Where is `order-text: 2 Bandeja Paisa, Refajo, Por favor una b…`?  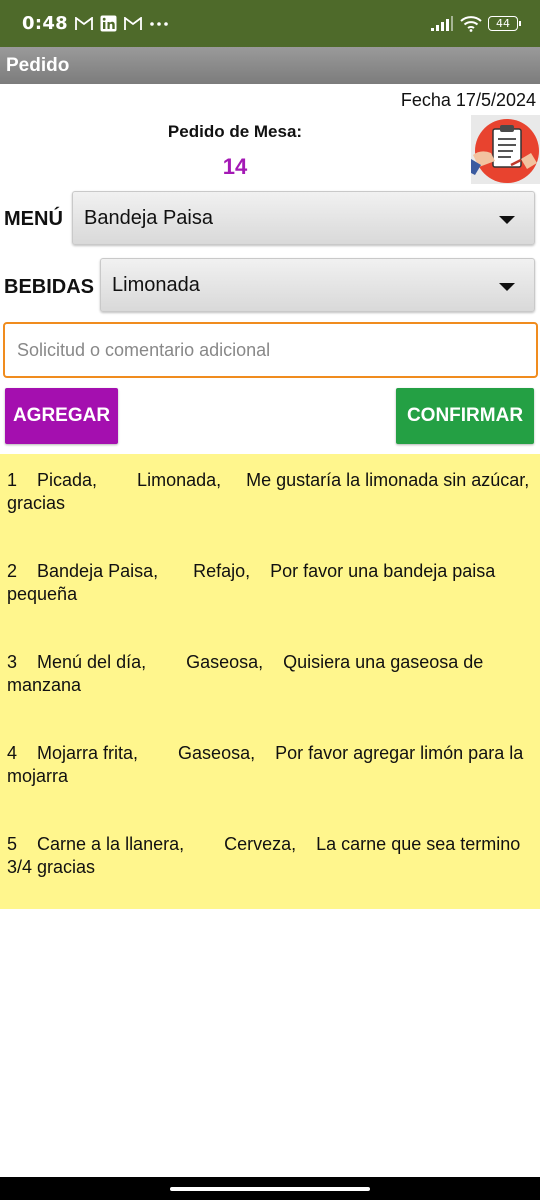
order-text: 2 Bandeja Paisa, Refajo, Por favor una b… is located at coordinates (254, 582).